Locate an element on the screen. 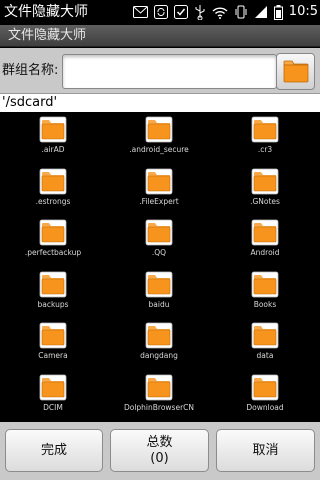 This screenshot has width=320, height=480. folder-name: .estrongs is located at coordinates (53, 201).